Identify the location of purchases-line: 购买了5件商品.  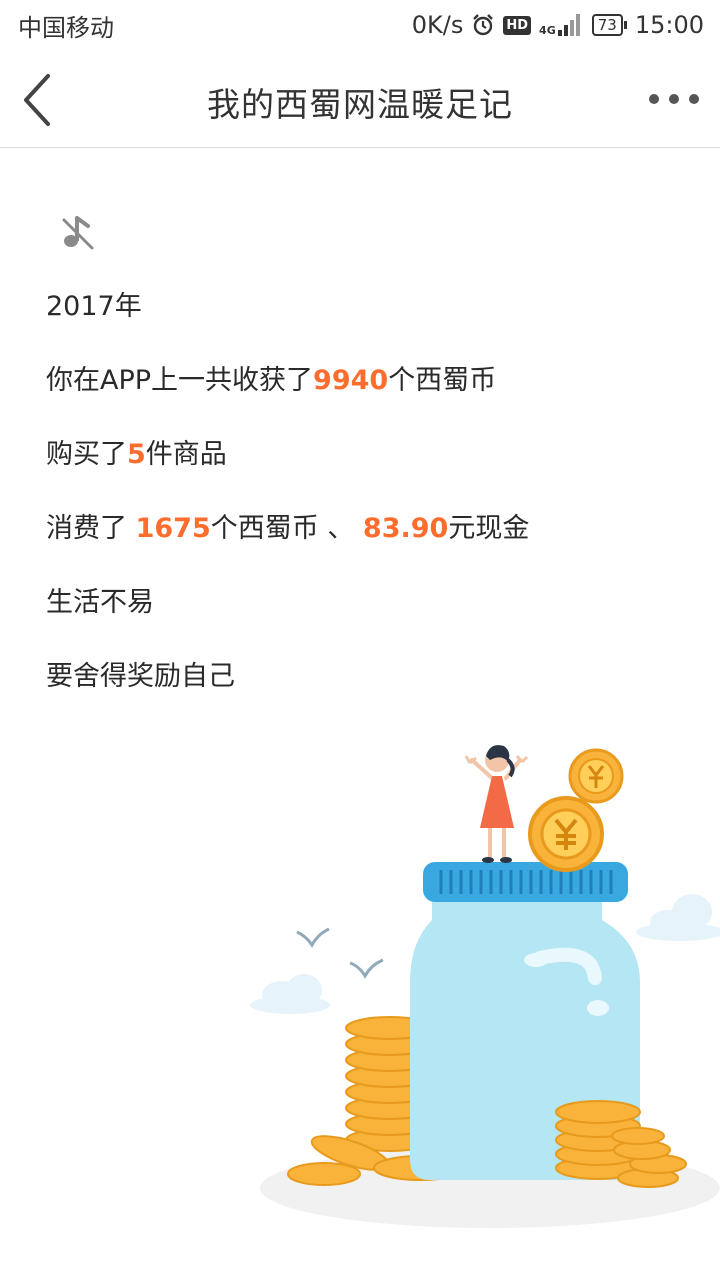
(366, 473).